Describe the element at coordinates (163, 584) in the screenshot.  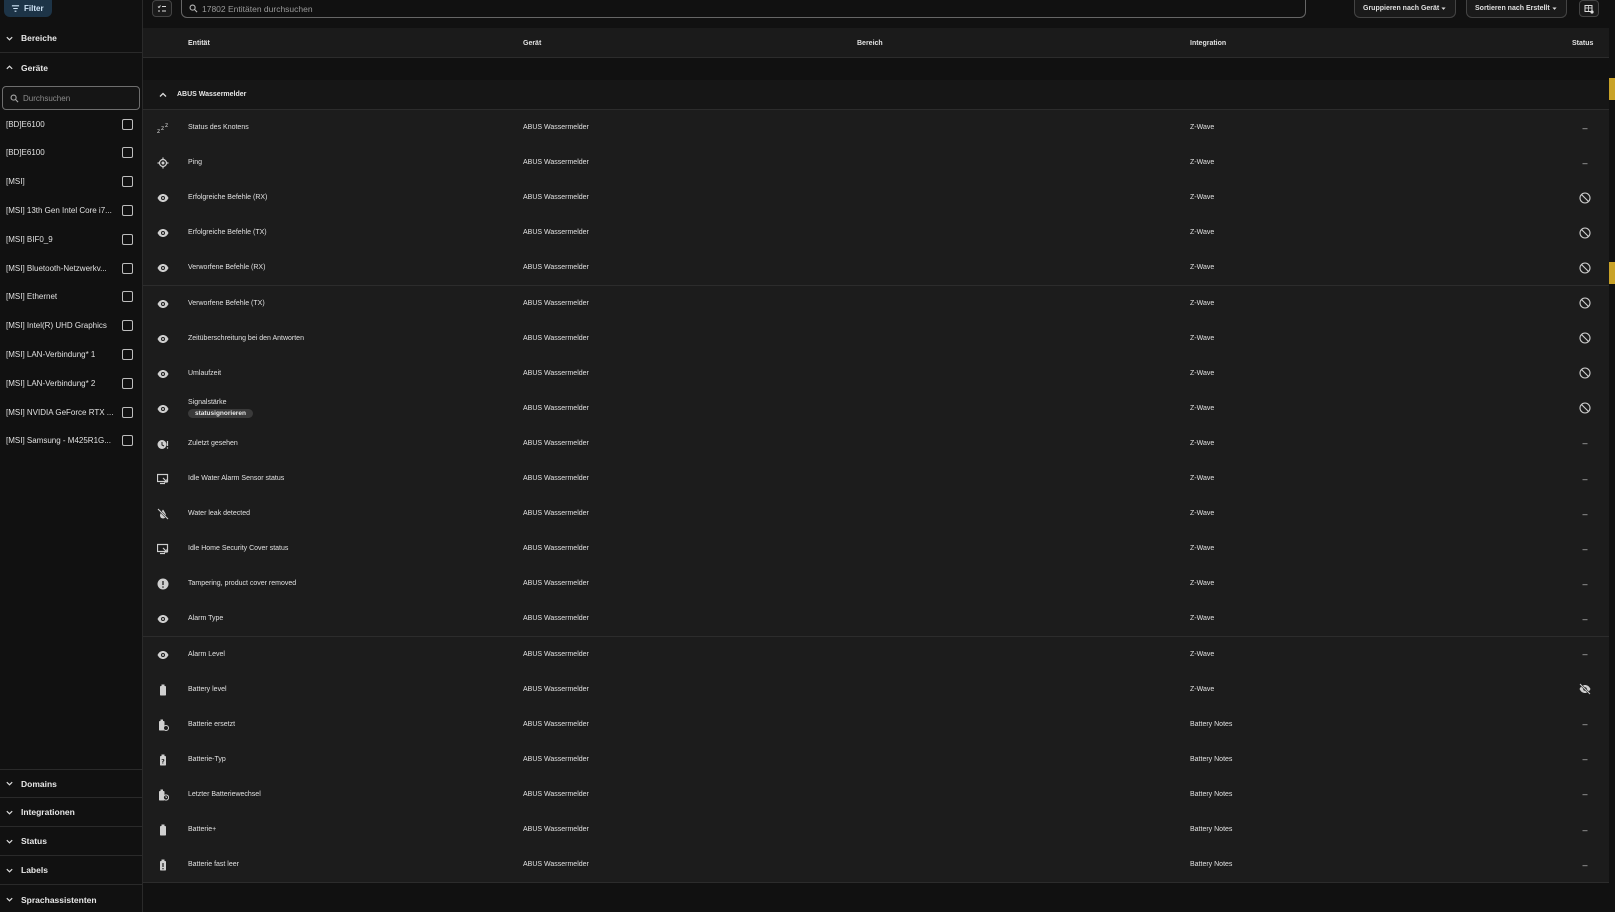
I see `alert-circle-icon` at that location.